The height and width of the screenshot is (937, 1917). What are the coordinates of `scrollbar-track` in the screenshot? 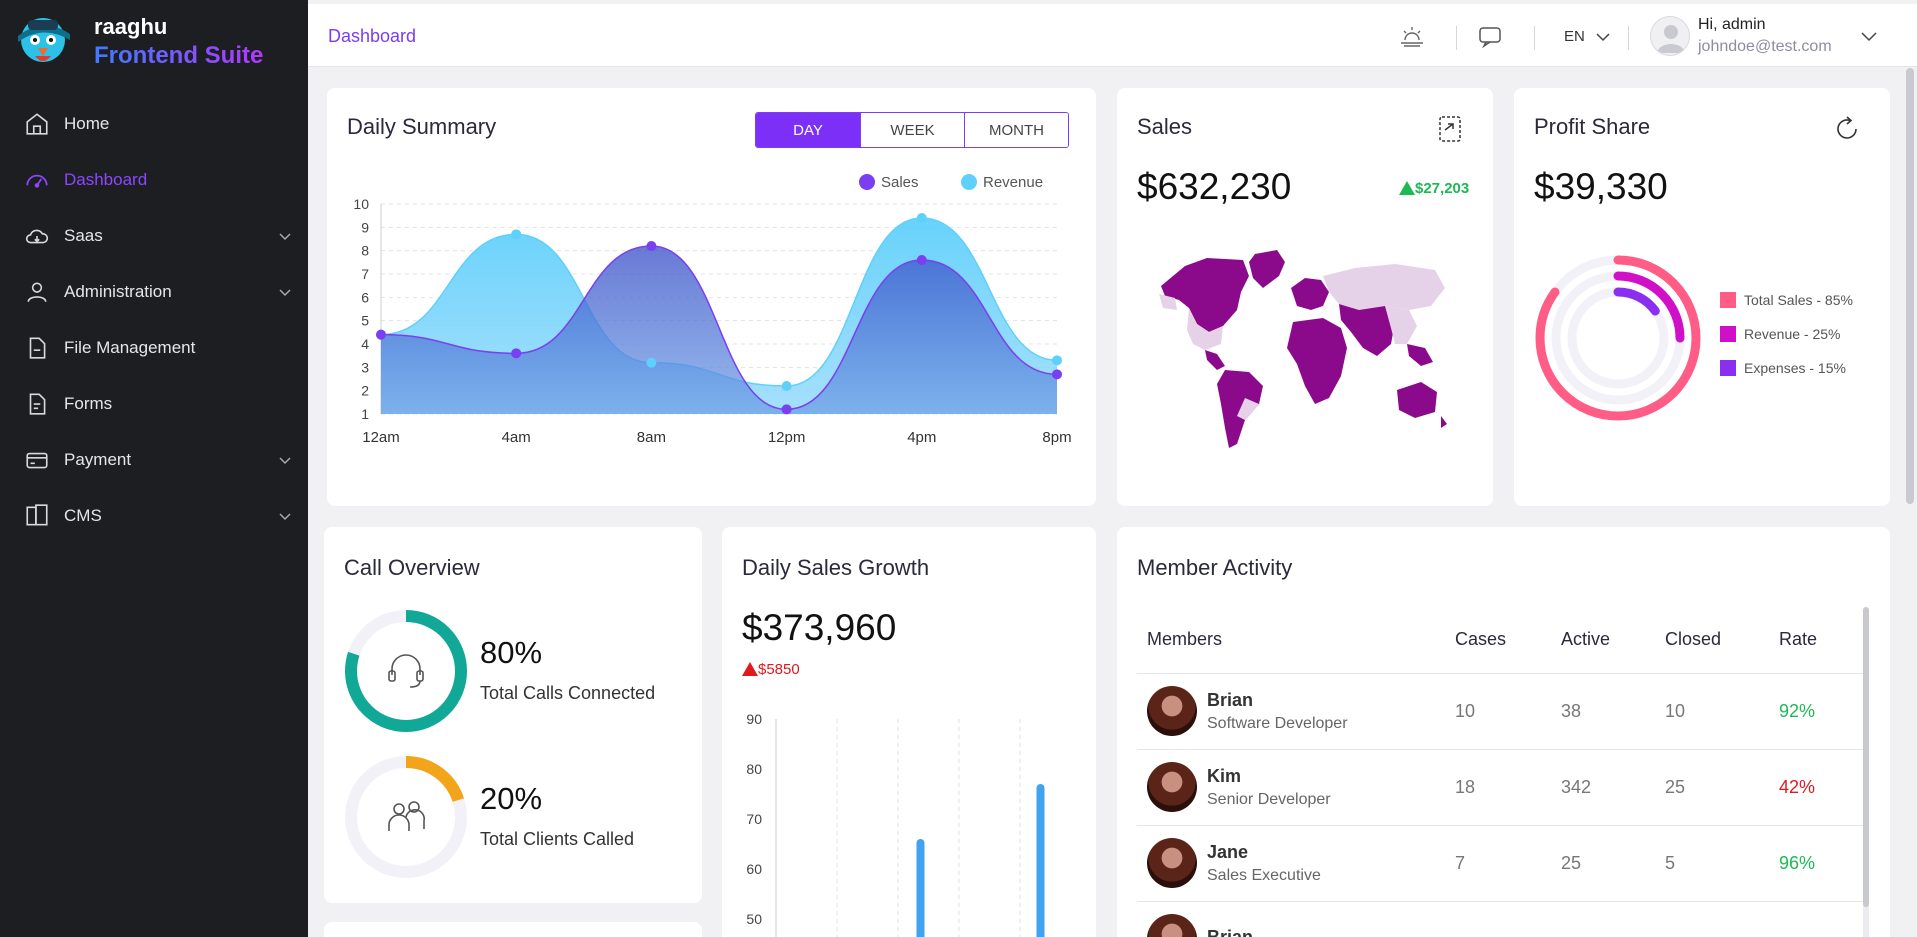 It's located at (1866, 772).